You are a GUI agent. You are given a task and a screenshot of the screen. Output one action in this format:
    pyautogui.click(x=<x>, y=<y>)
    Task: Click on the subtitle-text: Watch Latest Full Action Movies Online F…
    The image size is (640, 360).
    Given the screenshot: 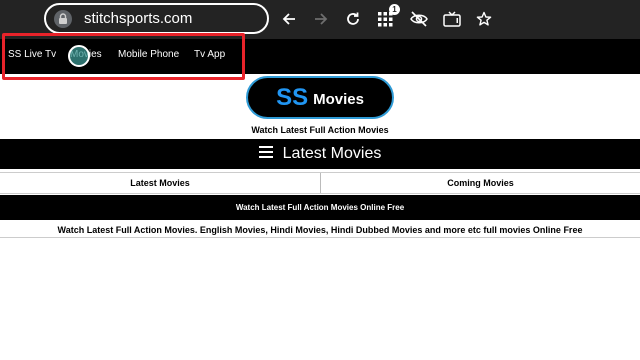 What is the action you would take?
    pyautogui.click(x=320, y=207)
    